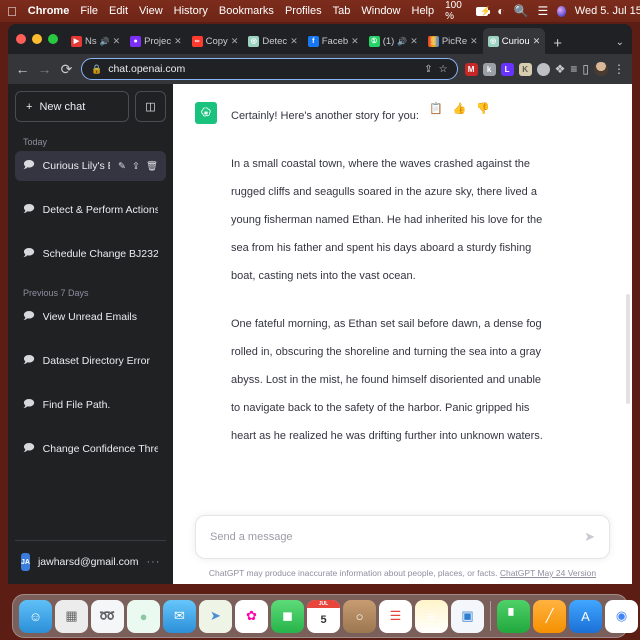  What do you see at coordinates (95, 41) in the screenshot?
I see `browser-tab: ▶ Ns 🔊 ✕` at bounding box center [95, 41].